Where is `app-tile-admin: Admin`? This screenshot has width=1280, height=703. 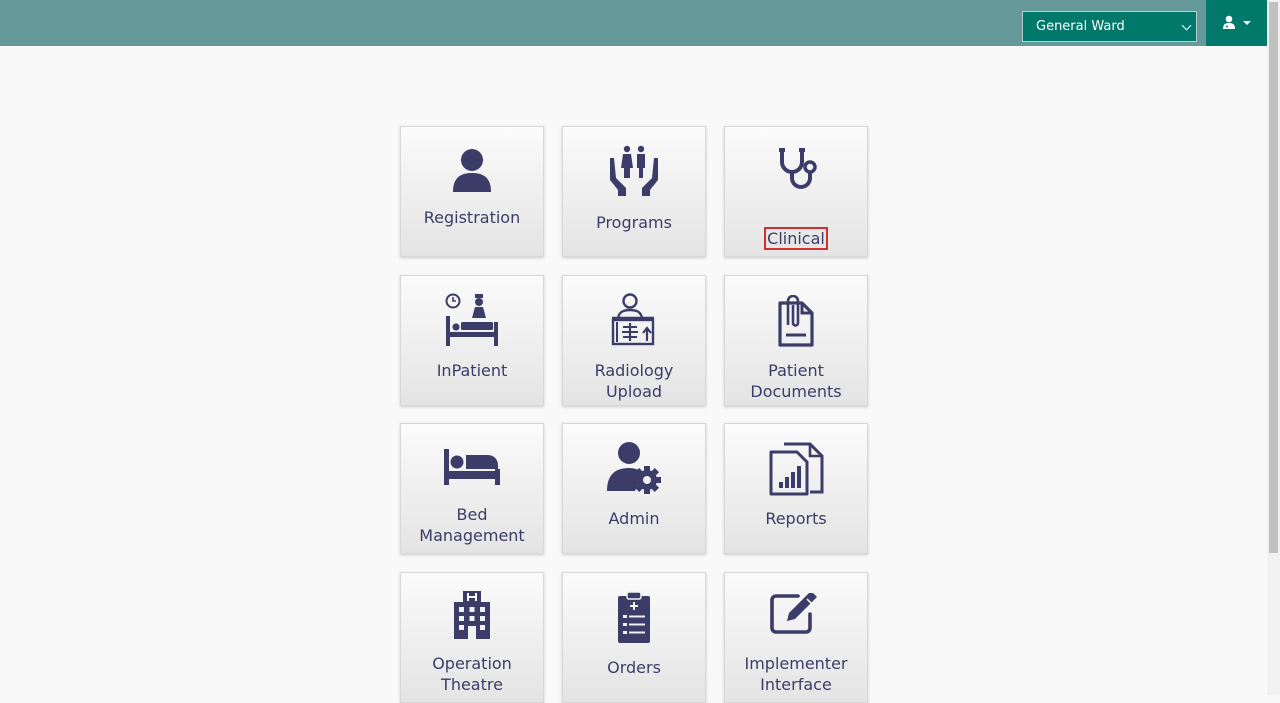 app-tile-admin: Admin is located at coordinates (634, 488).